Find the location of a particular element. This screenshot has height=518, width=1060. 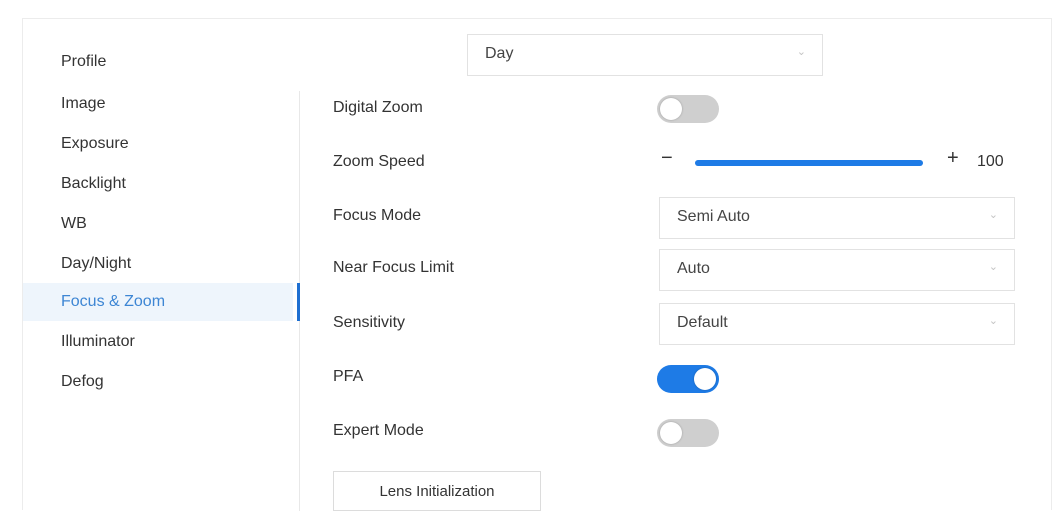

pfa-toggle is located at coordinates (688, 379).